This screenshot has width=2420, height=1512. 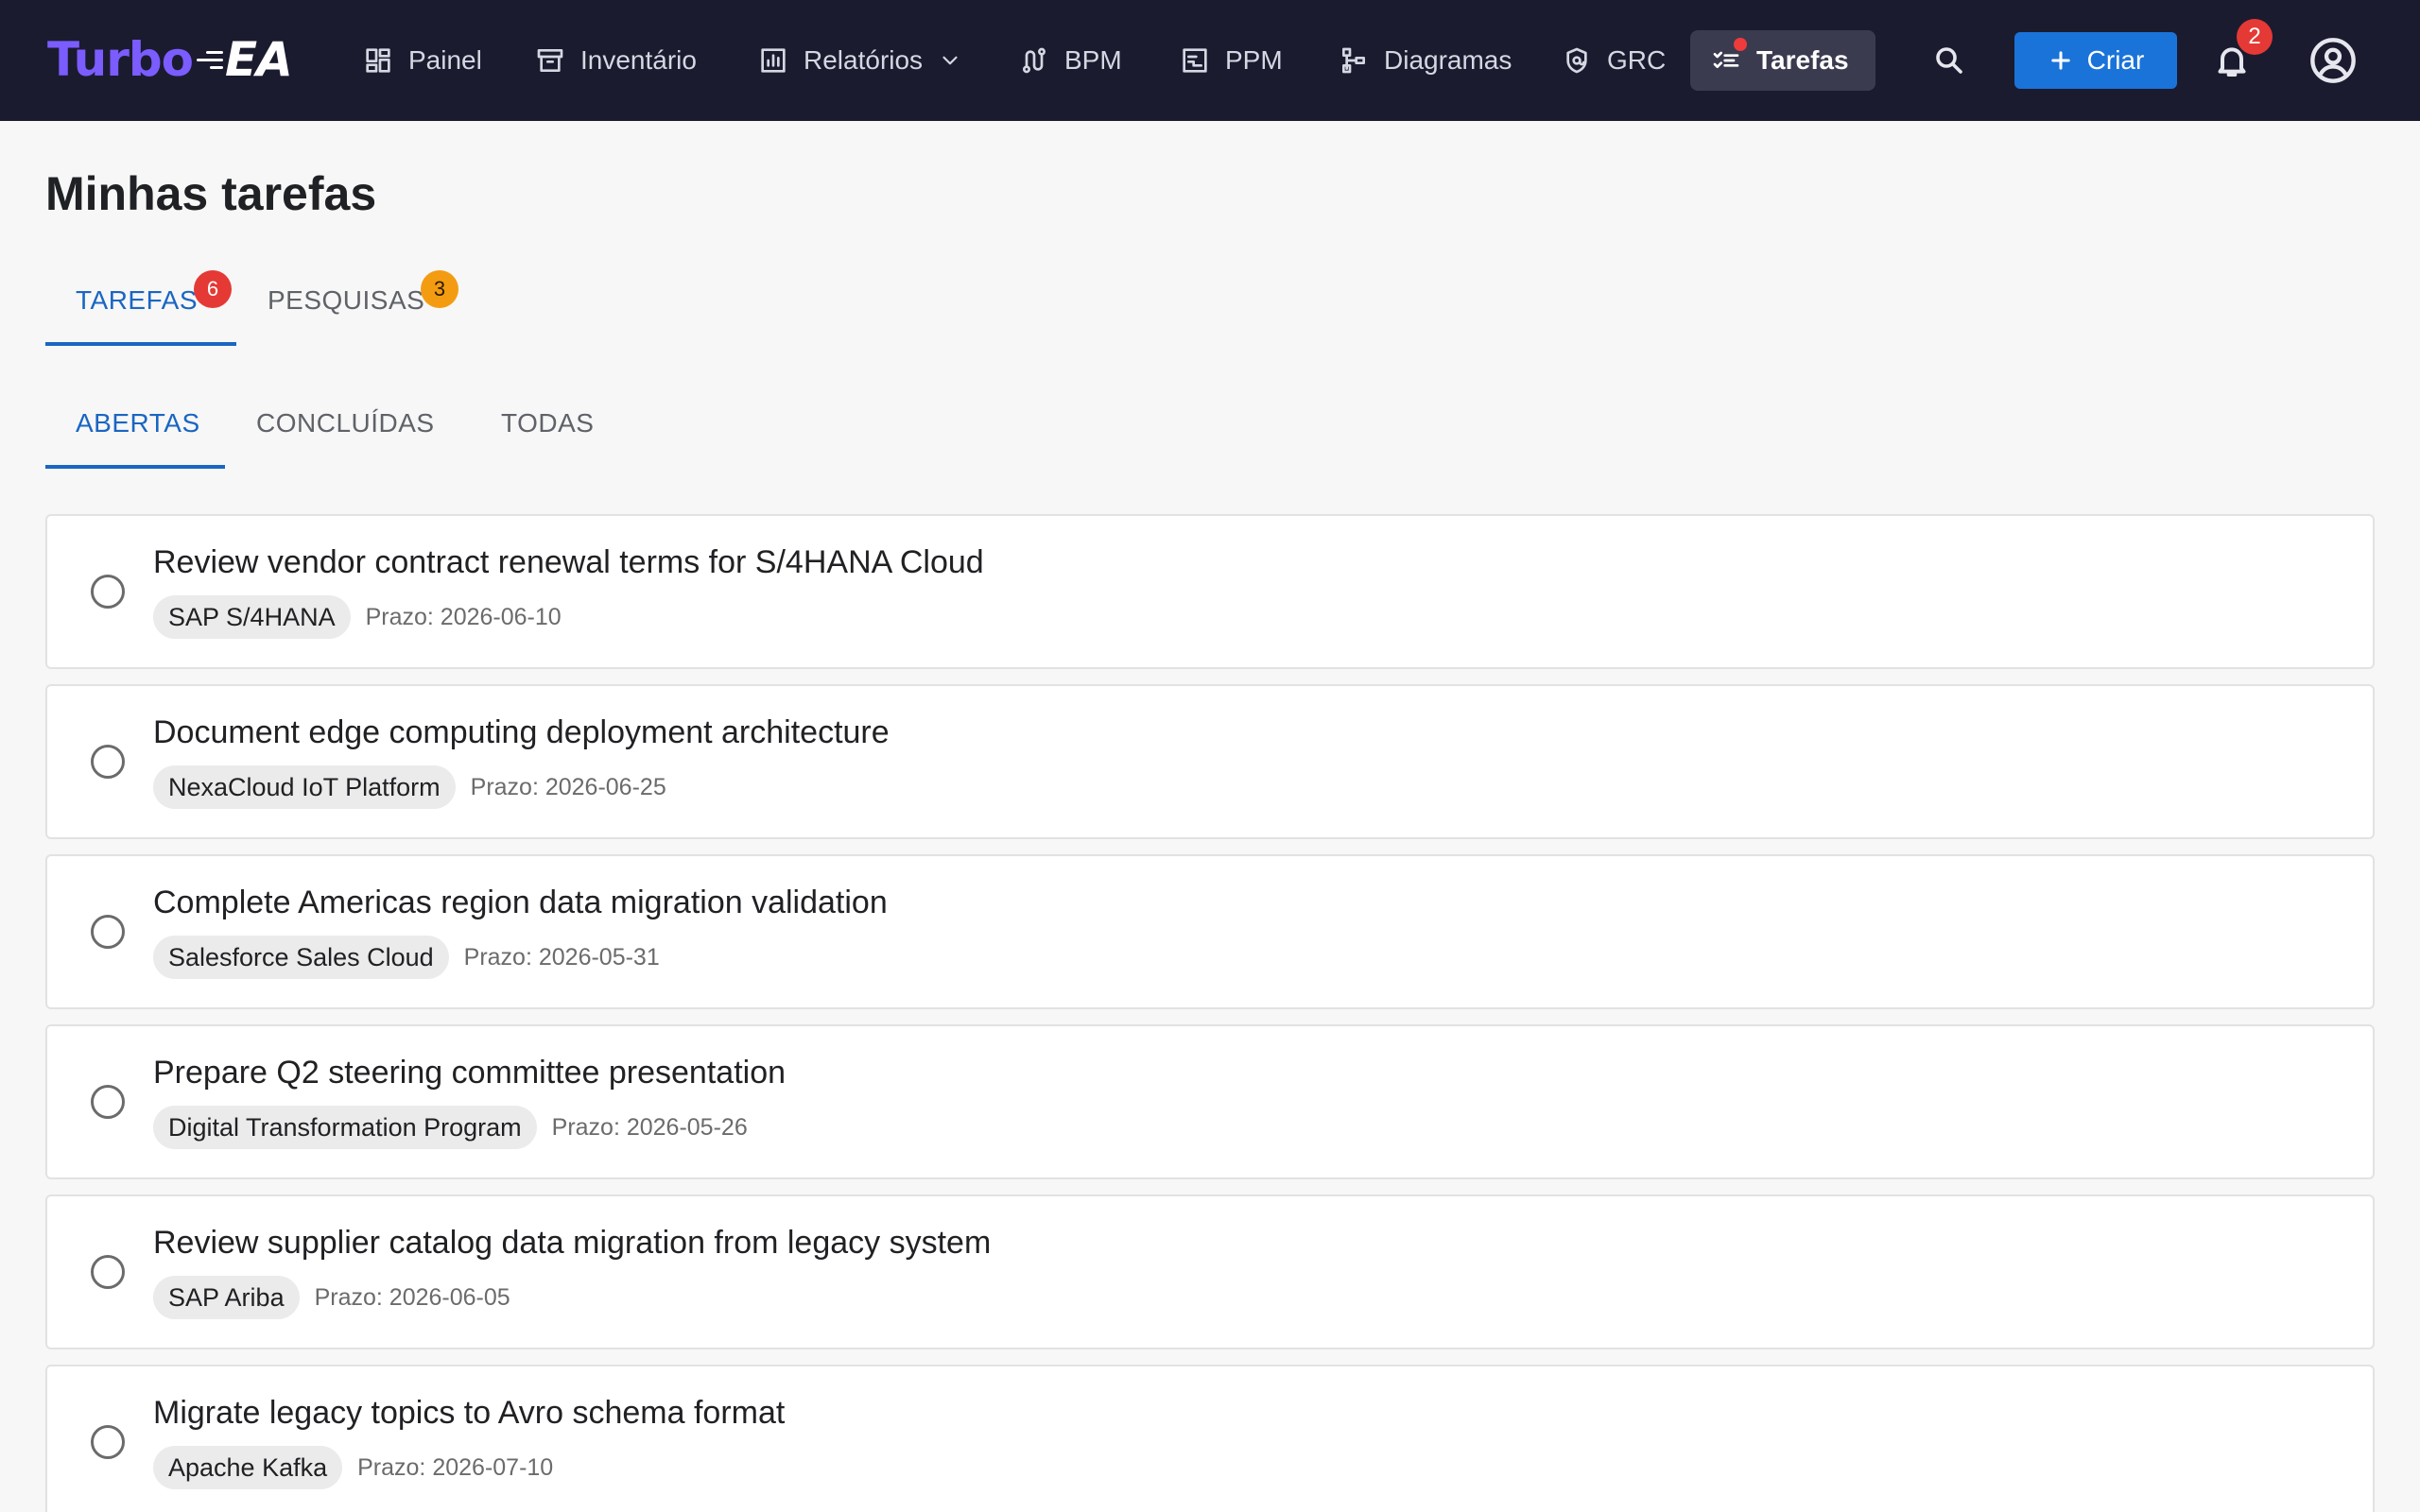 I want to click on nav-grc-label: GRC, so click(x=1637, y=60).